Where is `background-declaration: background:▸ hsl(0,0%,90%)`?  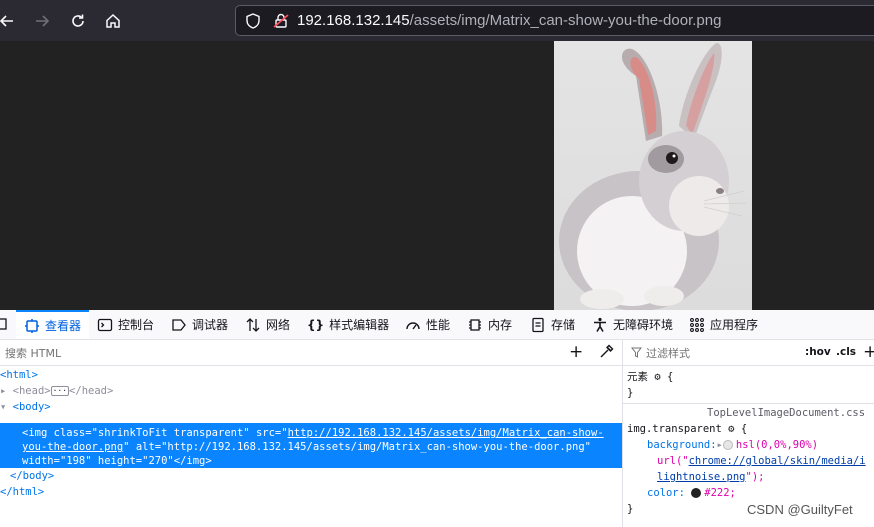 background-declaration: background:▸ hsl(0,0%,90%) is located at coordinates (732, 445).